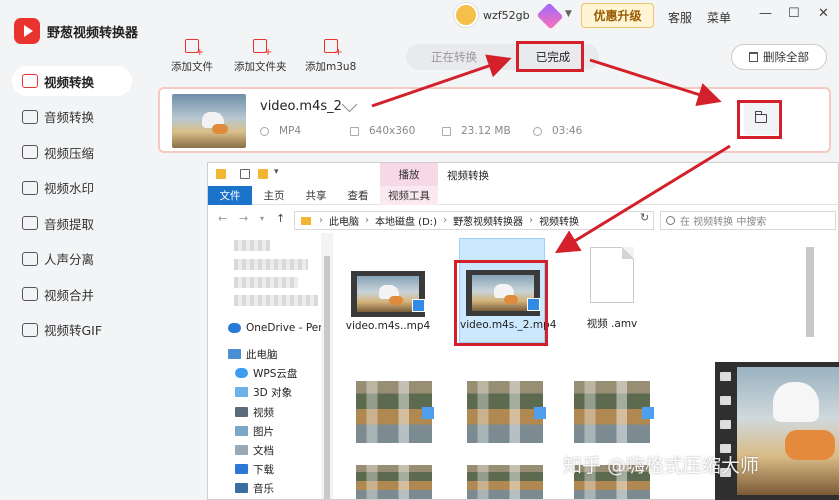  What do you see at coordinates (349, 104) in the screenshot?
I see `edit-icon` at bounding box center [349, 104].